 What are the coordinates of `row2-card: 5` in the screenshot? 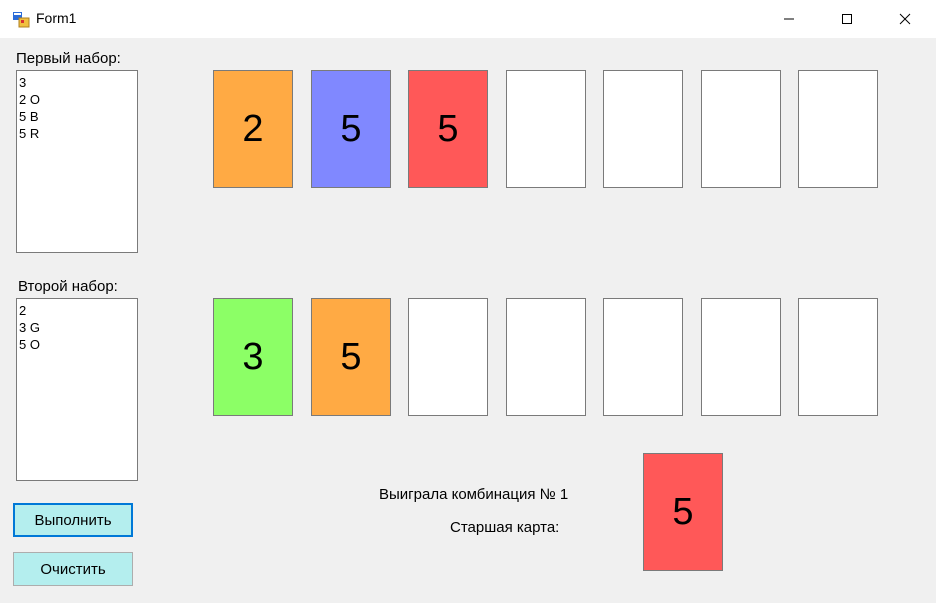 It's located at (351, 357).